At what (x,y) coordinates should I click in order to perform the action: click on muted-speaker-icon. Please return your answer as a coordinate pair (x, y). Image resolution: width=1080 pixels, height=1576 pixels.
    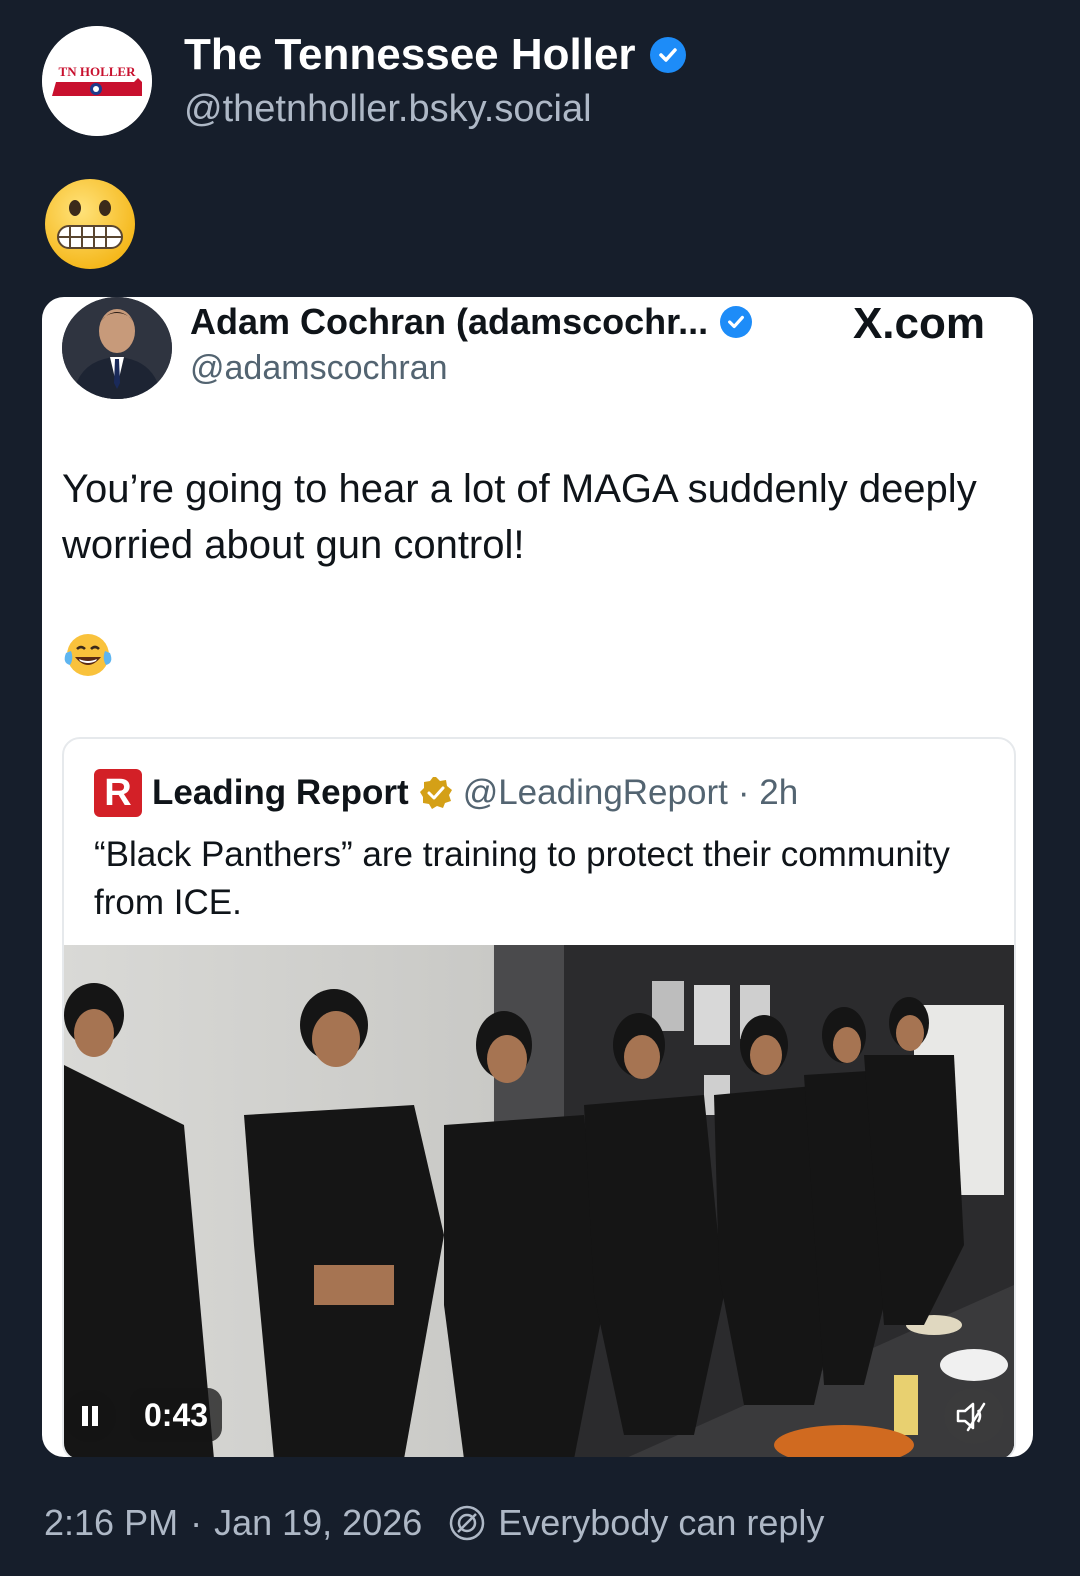
    Looking at the image, I should click on (971, 1417).